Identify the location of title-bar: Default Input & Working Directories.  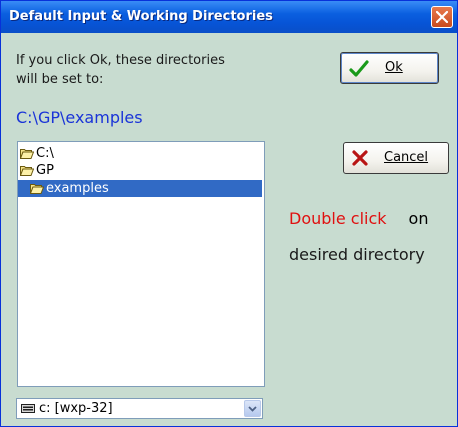
(229, 17).